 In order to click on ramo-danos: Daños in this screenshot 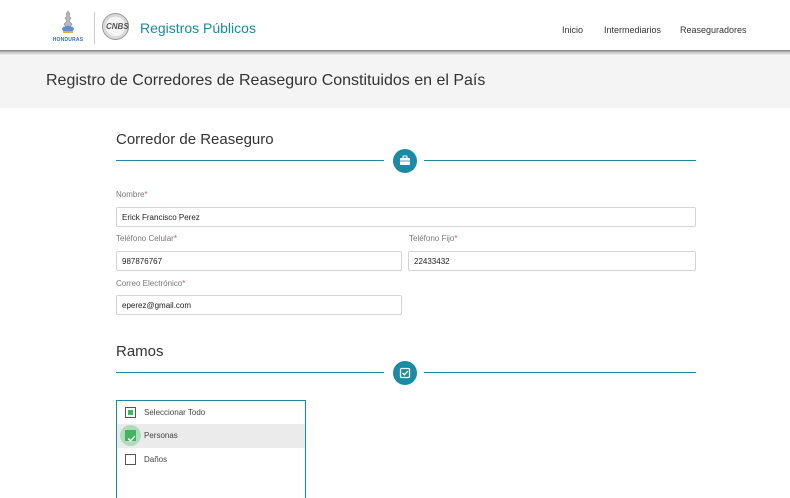, I will do `click(211, 460)`.